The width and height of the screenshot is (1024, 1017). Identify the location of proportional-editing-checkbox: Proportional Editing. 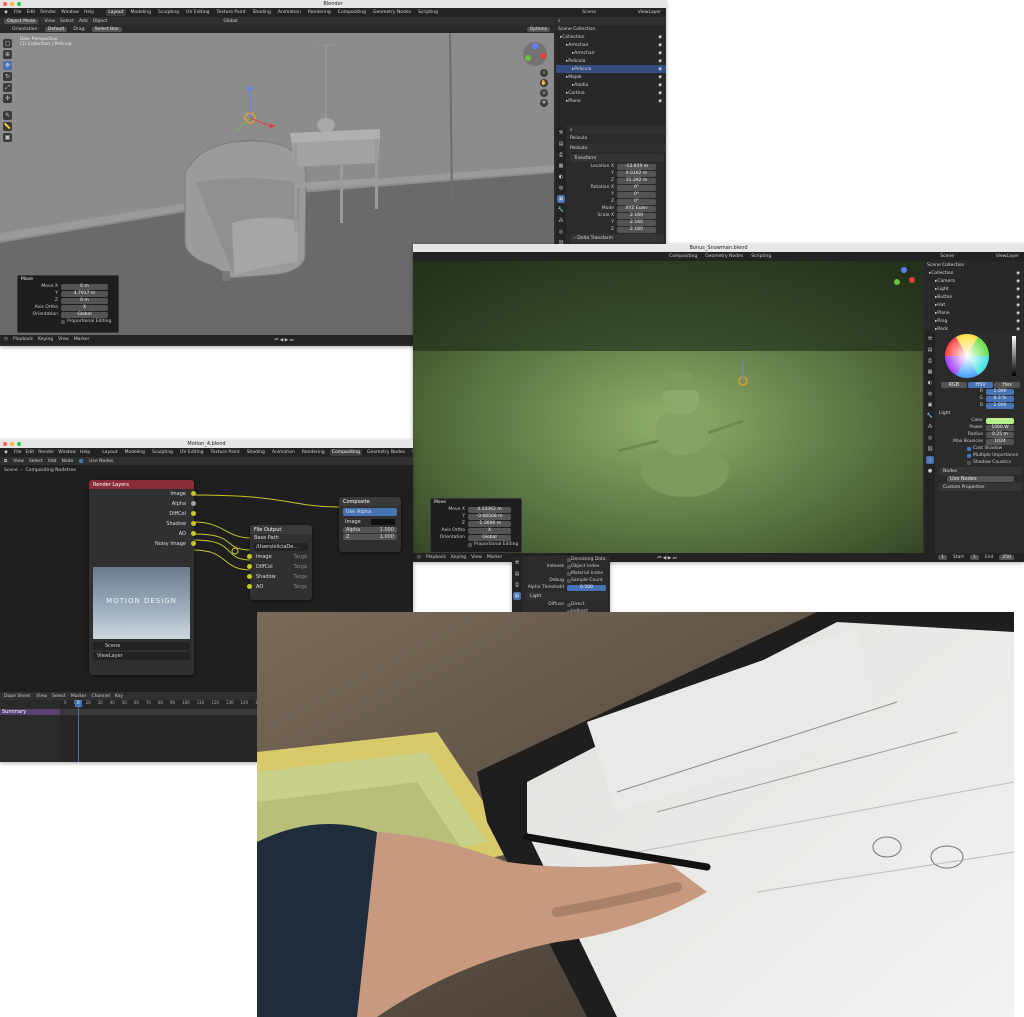
(89, 321).